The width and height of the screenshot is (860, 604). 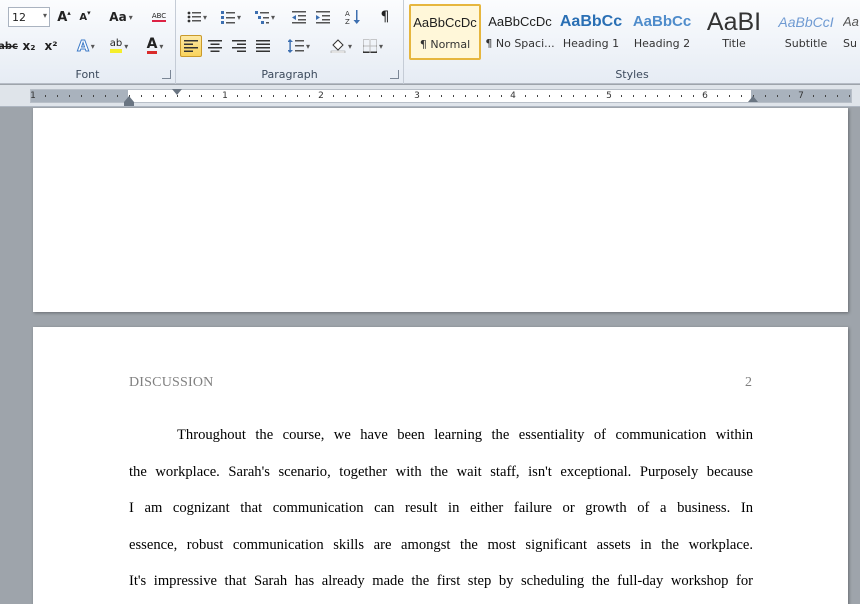 I want to click on bullets-button, so click(x=197, y=17).